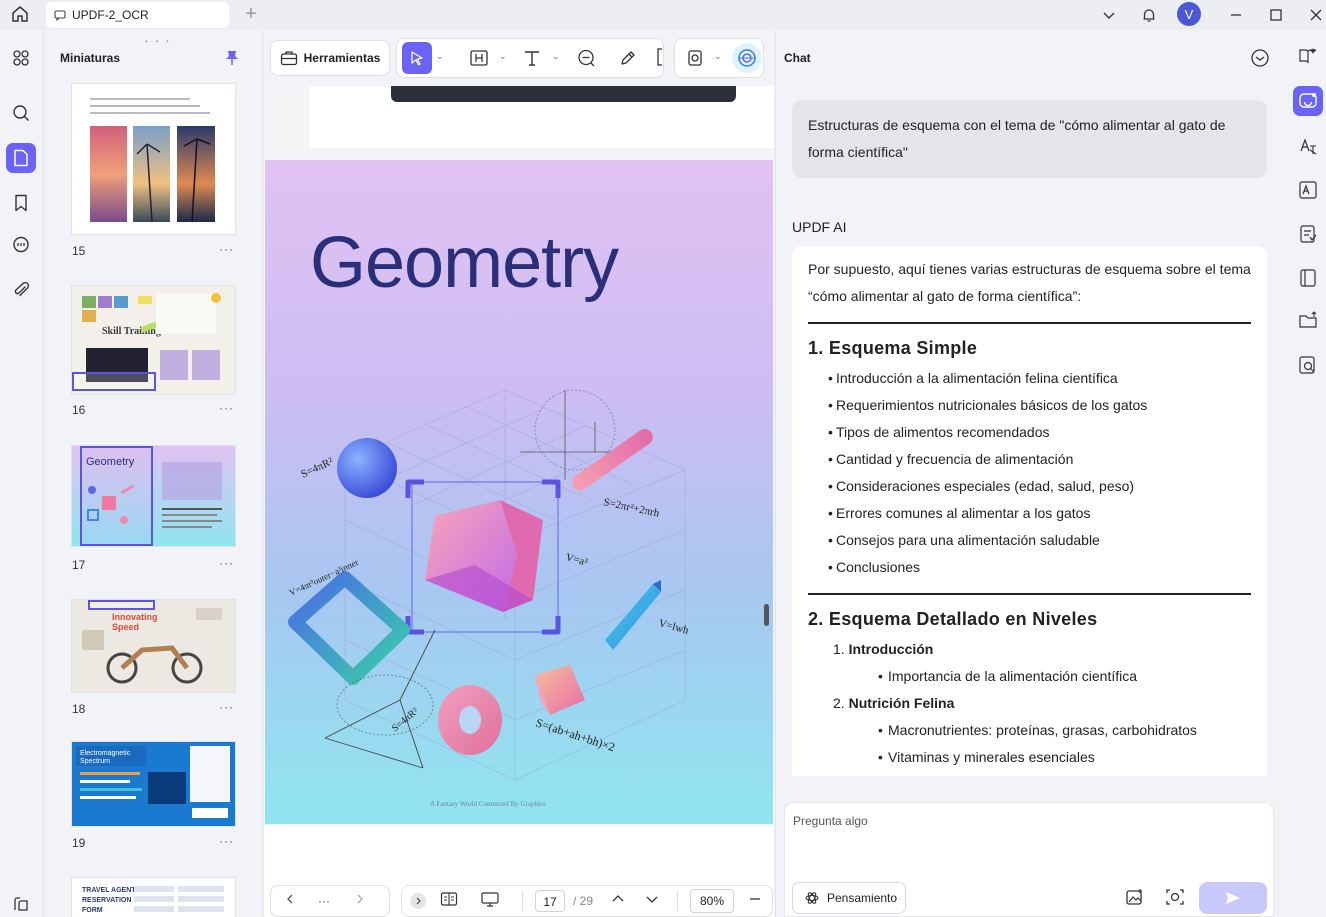 The image size is (1326, 917). Describe the element at coordinates (153, 784) in the screenshot. I see `thumbnail-page-19: Electromagnetic Spectrum` at that location.